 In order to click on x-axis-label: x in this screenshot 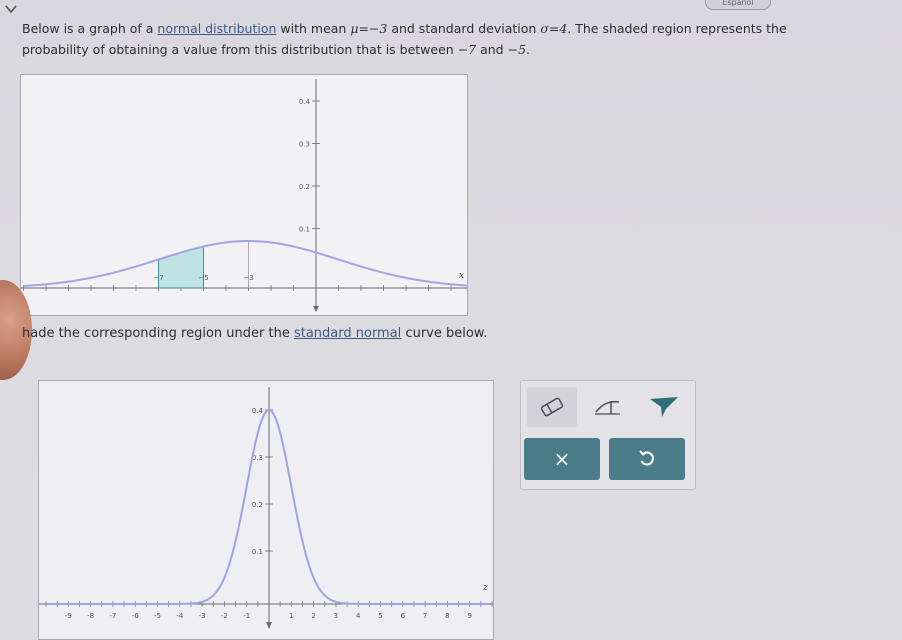, I will do `click(461, 276)`.